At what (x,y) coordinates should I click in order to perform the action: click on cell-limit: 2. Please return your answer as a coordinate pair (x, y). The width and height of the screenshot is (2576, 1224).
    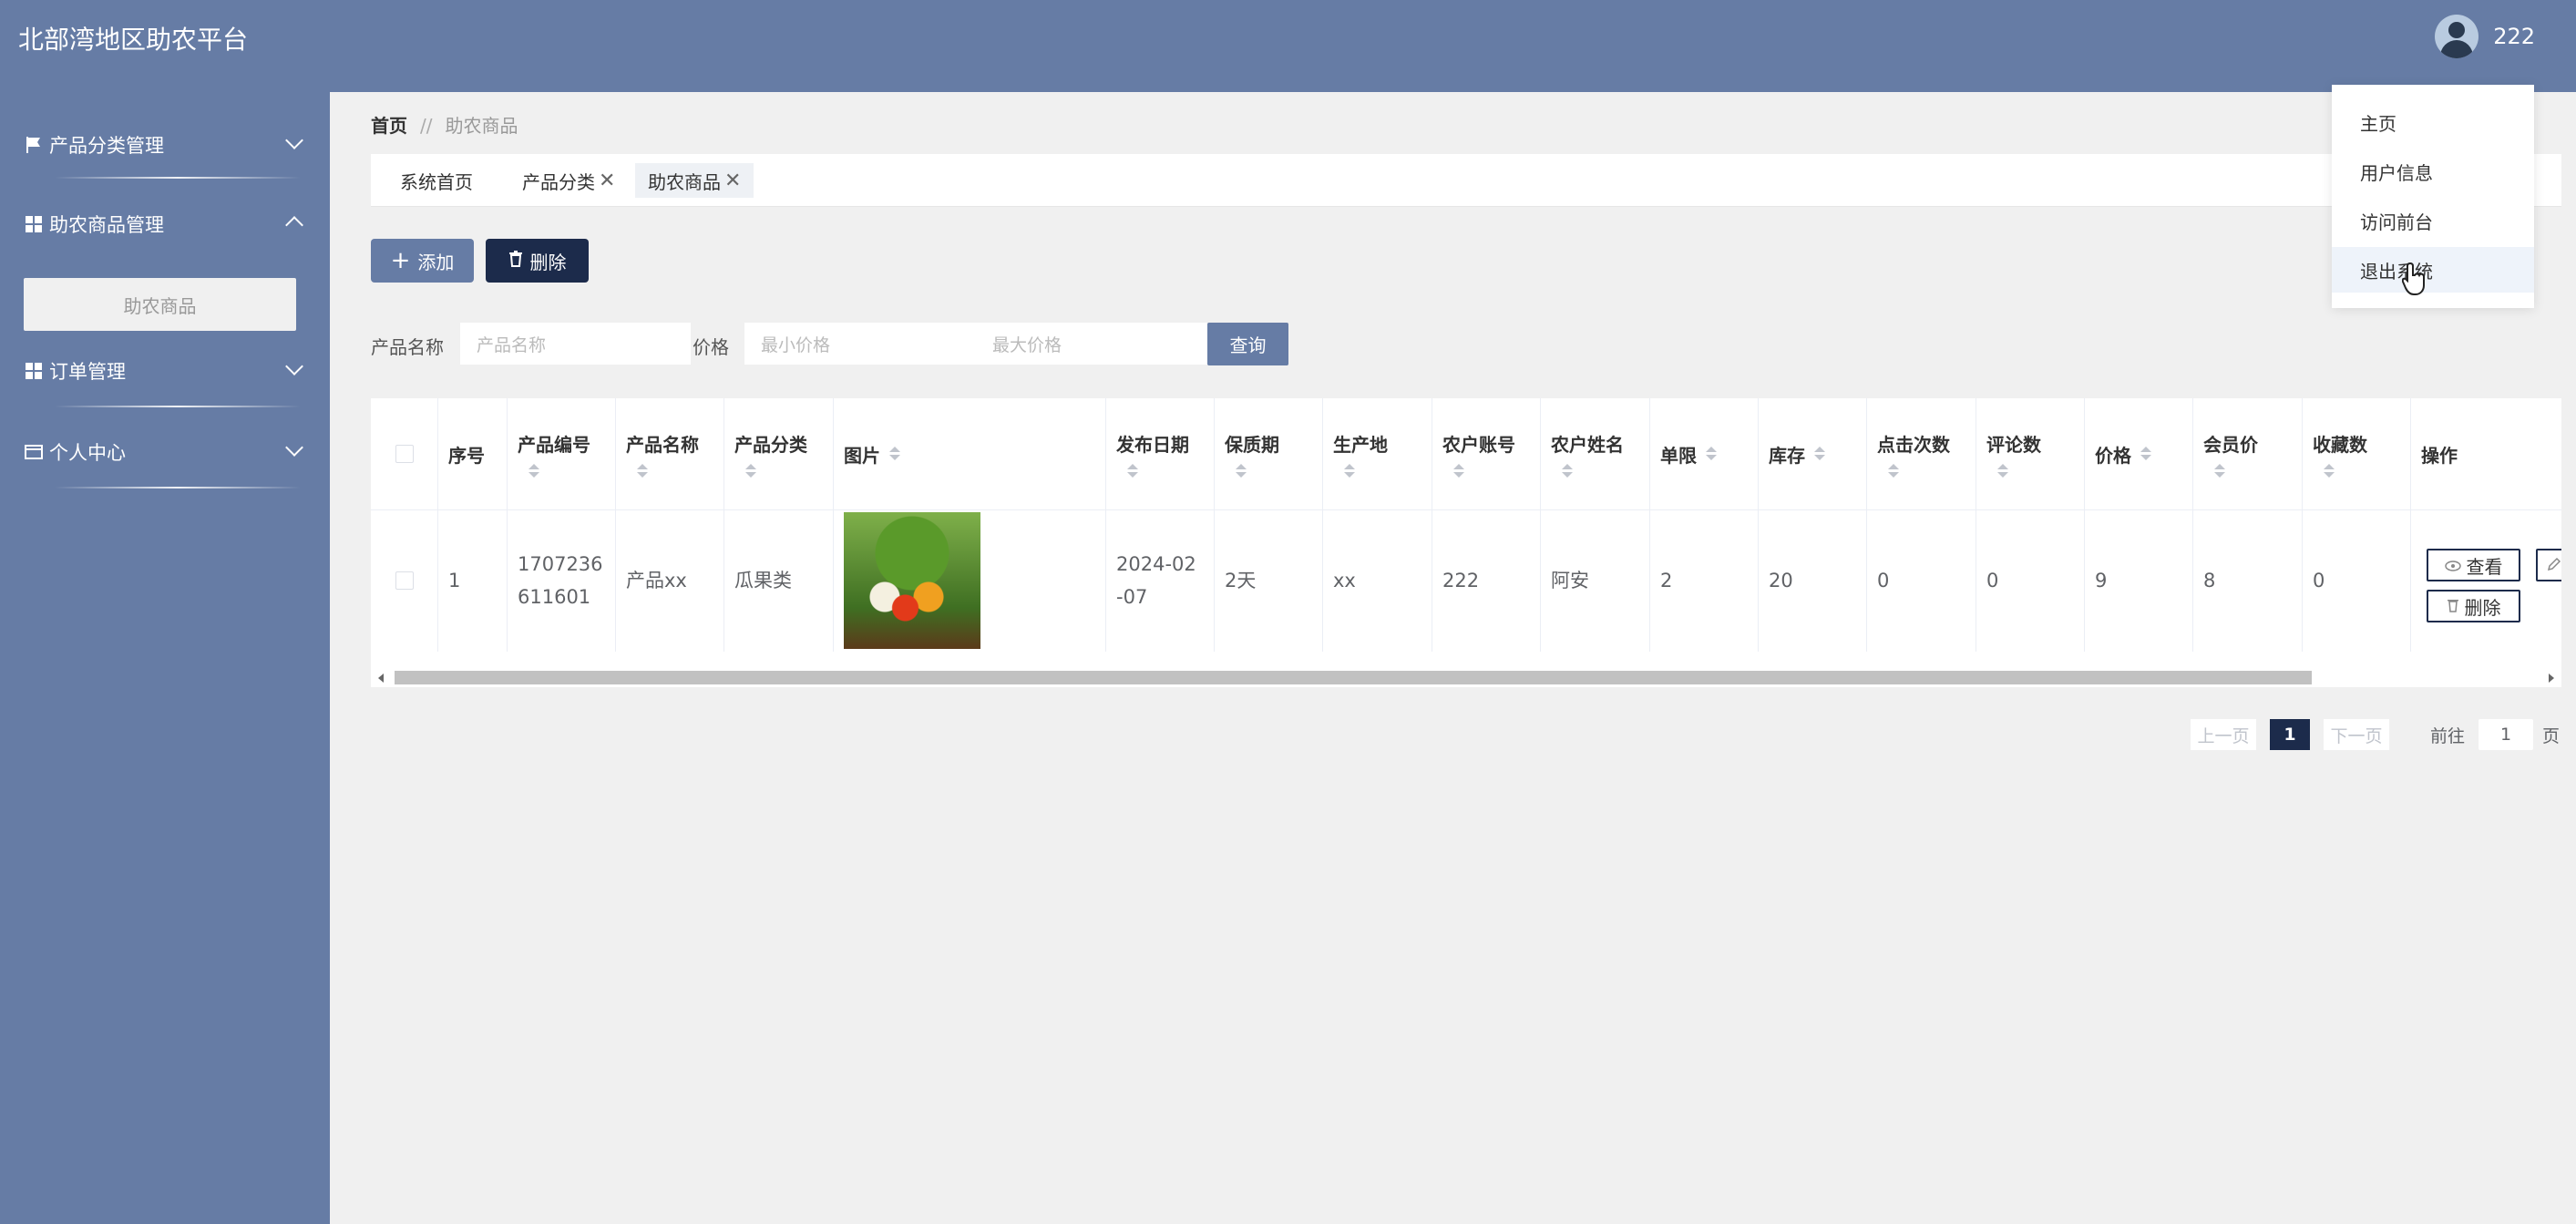
    Looking at the image, I should click on (1666, 581).